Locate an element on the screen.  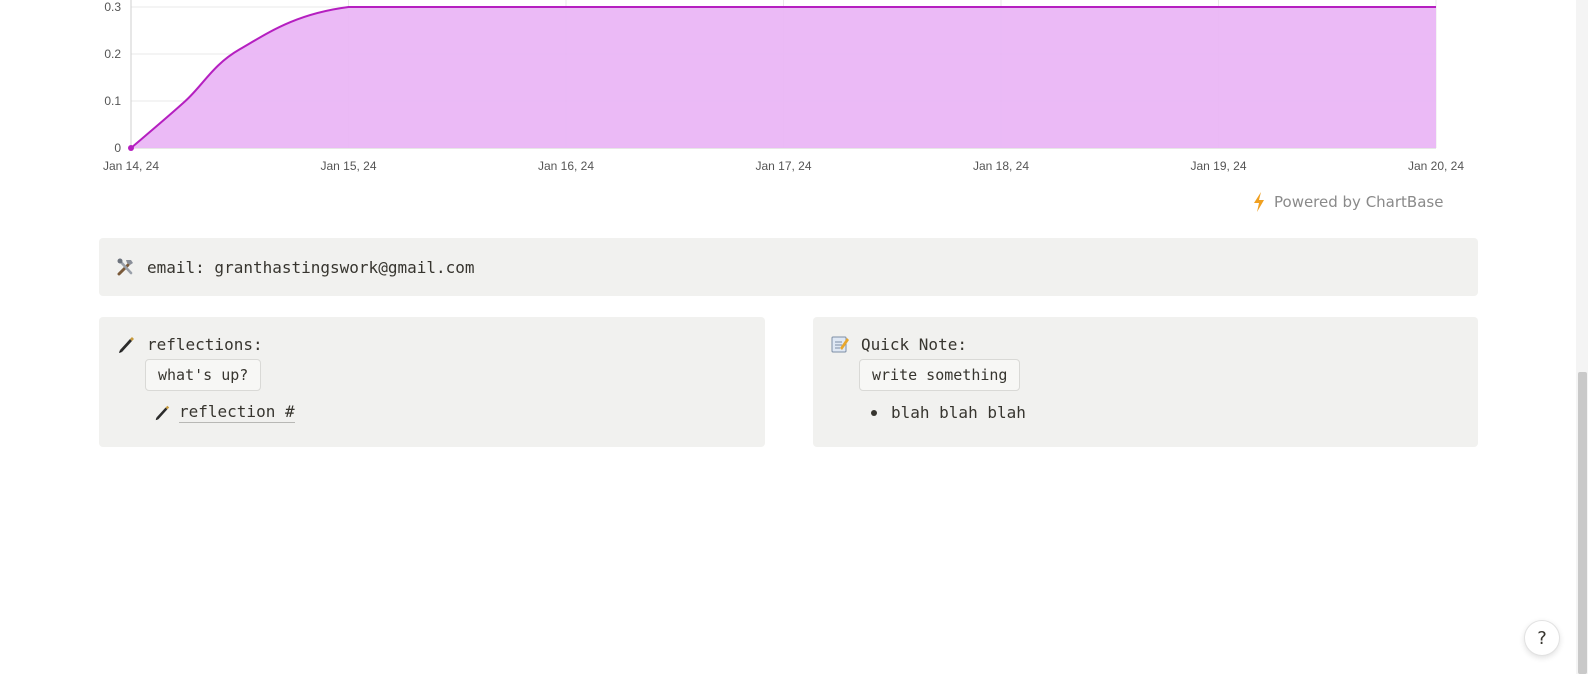
powered-by-label: Powered by ChartBase is located at coordinates (1359, 202).